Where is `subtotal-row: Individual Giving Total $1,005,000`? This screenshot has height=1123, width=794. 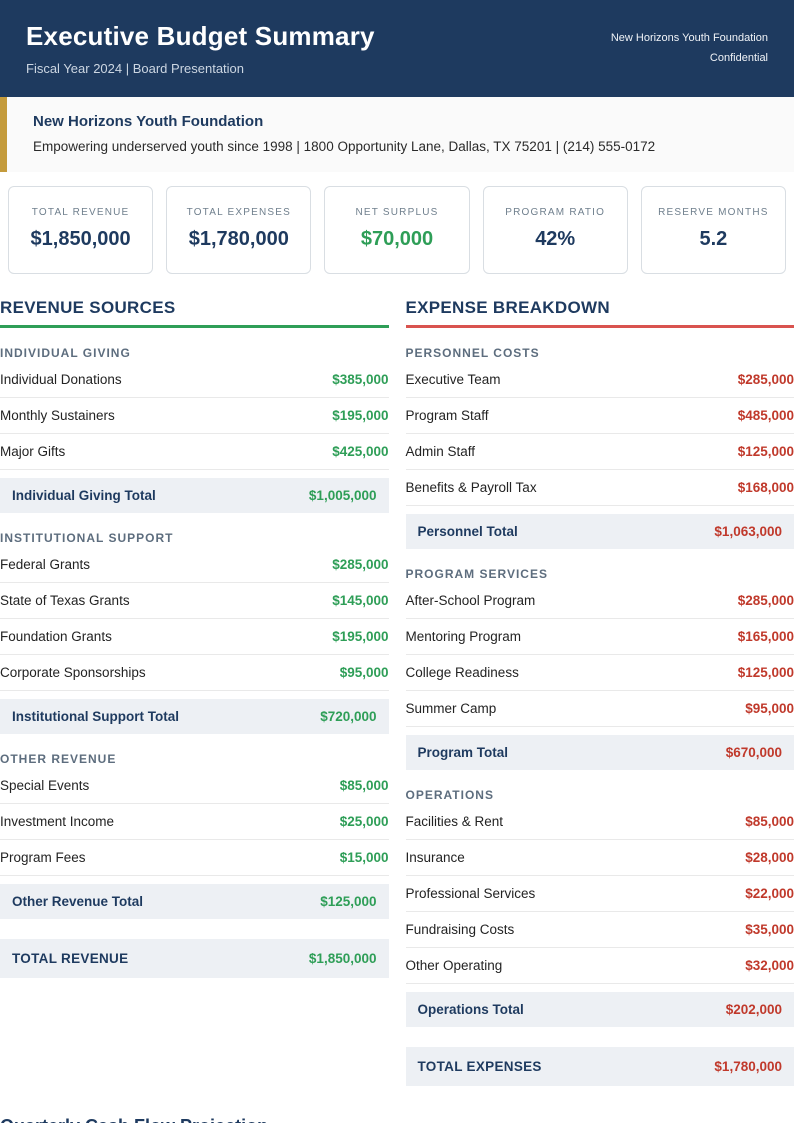
subtotal-row: Individual Giving Total $1,005,000 is located at coordinates (194, 495).